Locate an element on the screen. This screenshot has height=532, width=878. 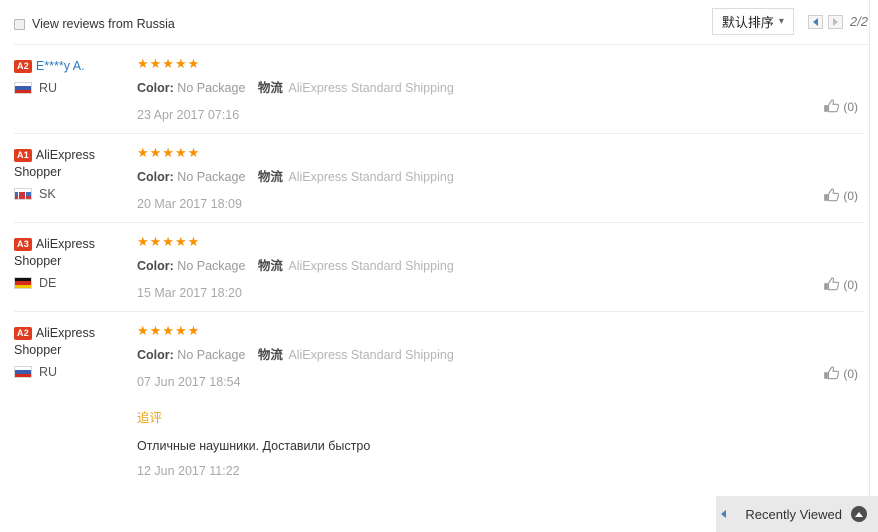
review-date: 20 Mar 2017 18:09 is located at coordinates (189, 204).